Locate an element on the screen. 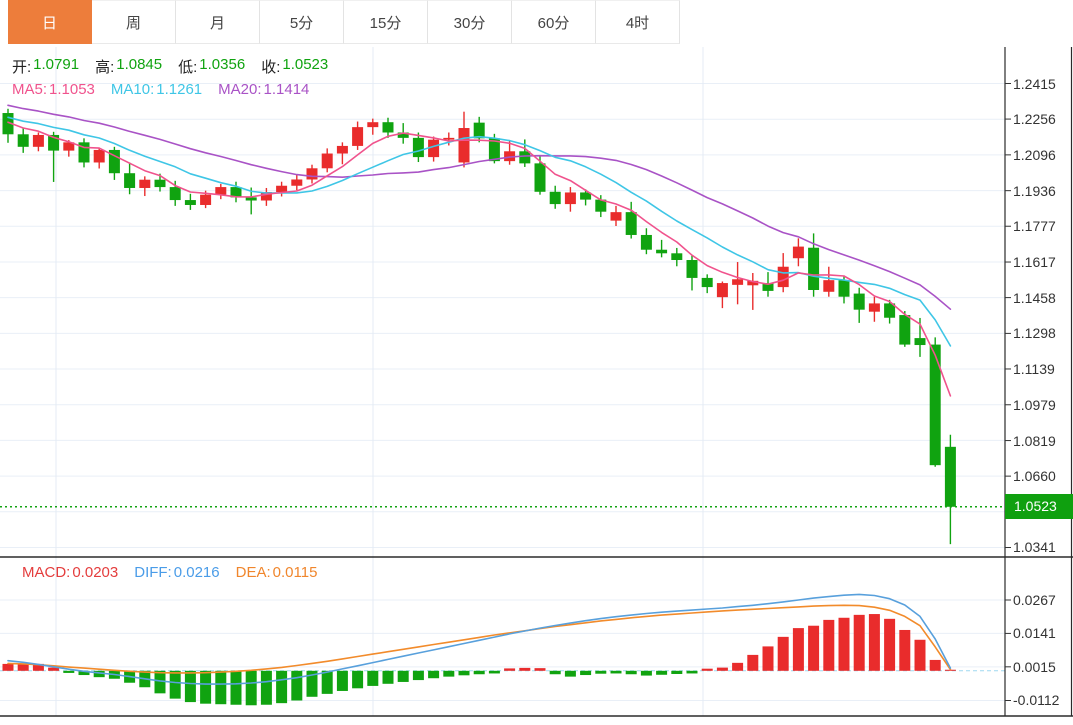 The image size is (1073, 725). close-value: 1.0523 is located at coordinates (305, 64).